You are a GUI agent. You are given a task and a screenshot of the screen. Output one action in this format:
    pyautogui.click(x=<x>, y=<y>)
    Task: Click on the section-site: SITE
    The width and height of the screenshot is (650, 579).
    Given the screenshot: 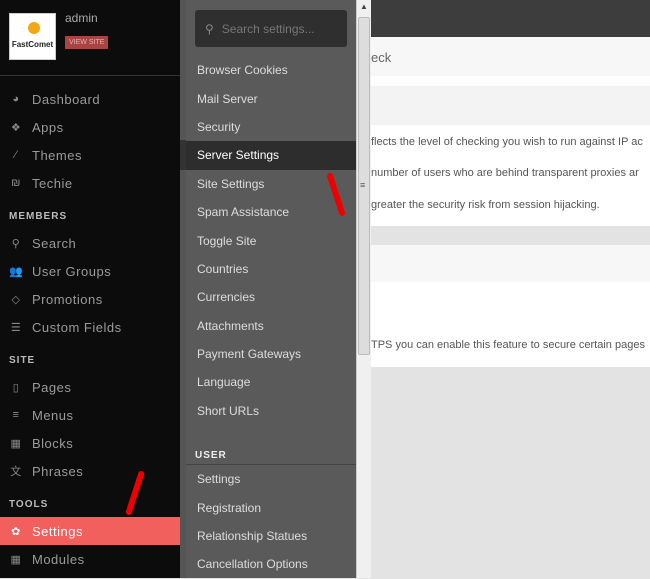 What is the action you would take?
    pyautogui.click(x=22, y=360)
    